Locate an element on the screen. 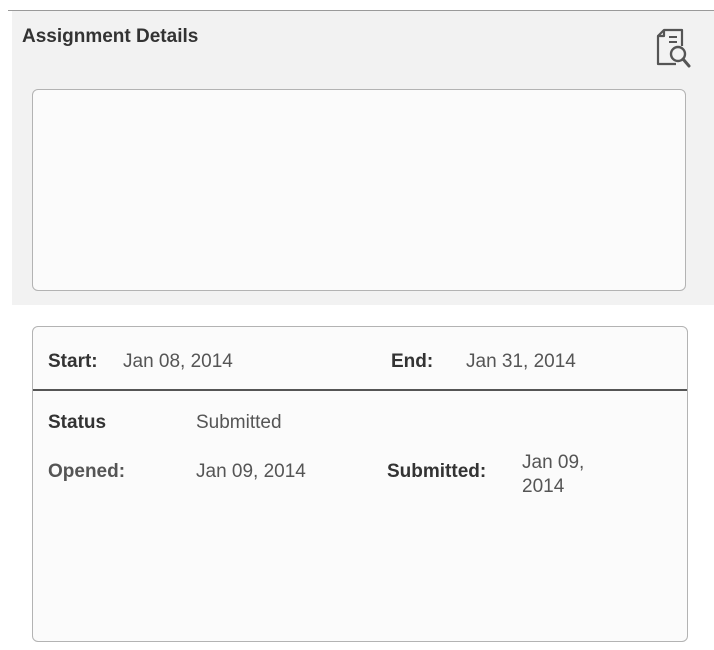  submitted-label: Submitted: is located at coordinates (437, 471).